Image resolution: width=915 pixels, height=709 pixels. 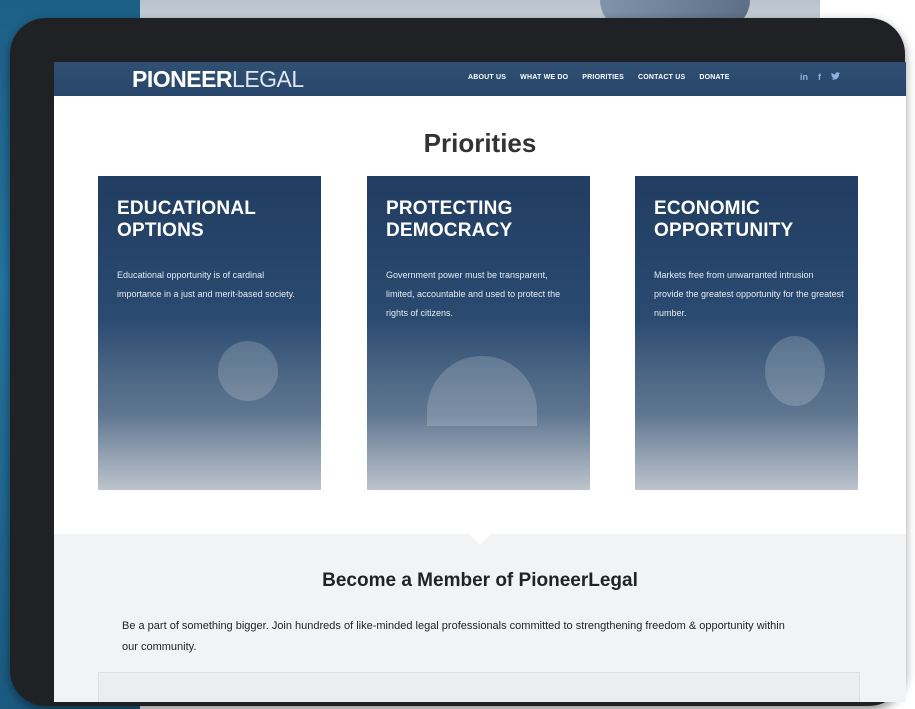 What do you see at coordinates (724, 219) in the screenshot?
I see `priority-card-title: ECONOMIC OPPORTUNITY` at bounding box center [724, 219].